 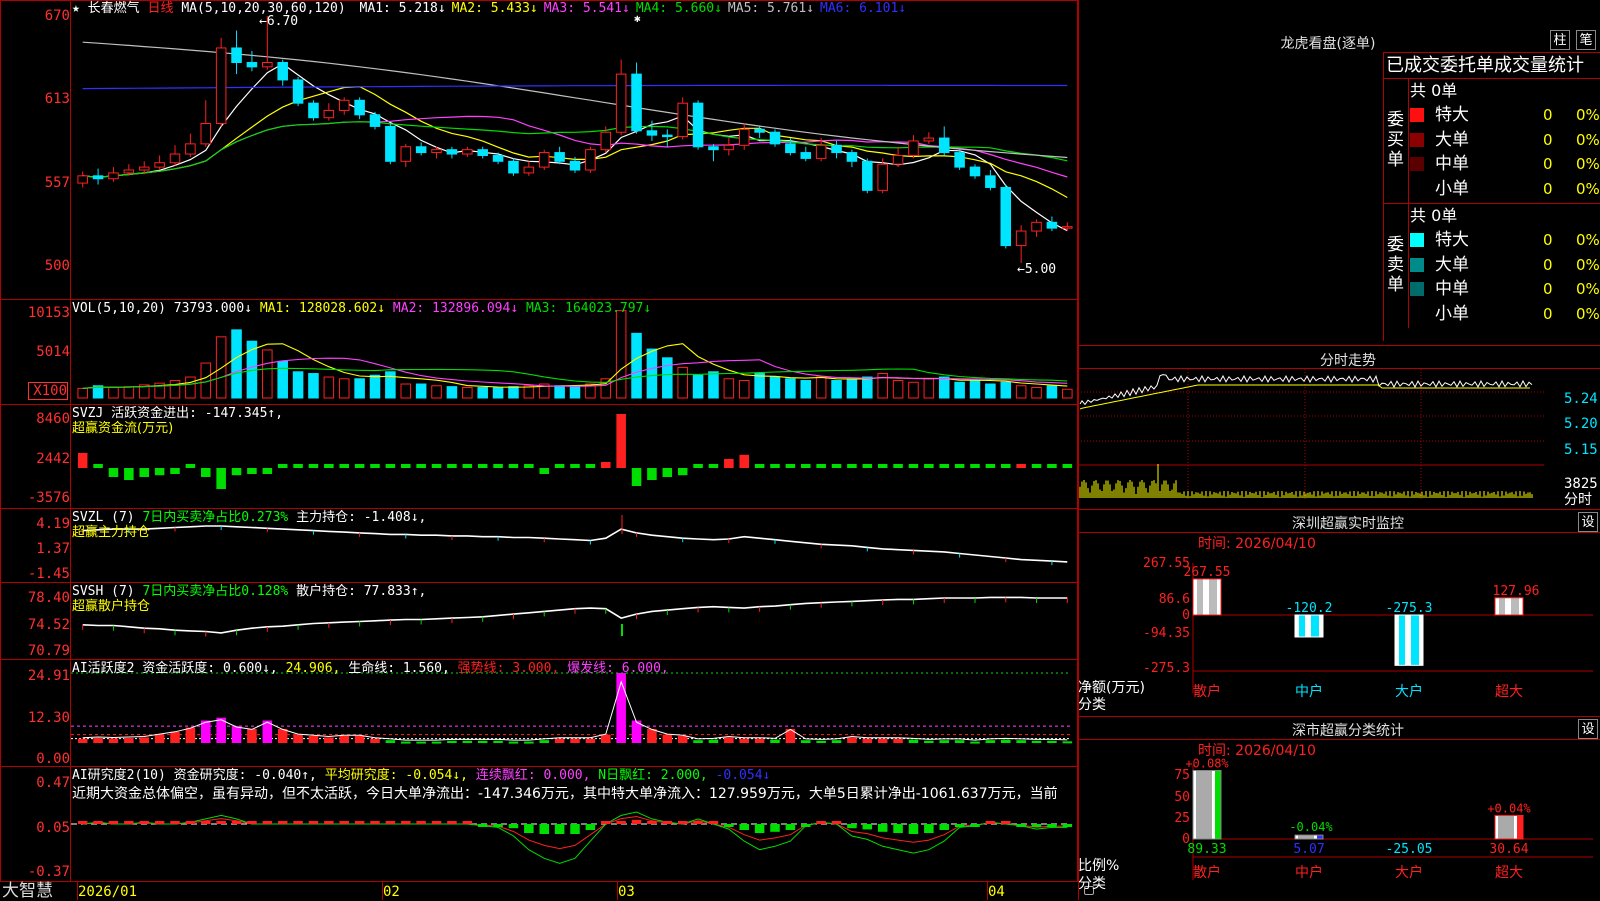 I want to click on intraday-chart, so click(x=1313, y=438).